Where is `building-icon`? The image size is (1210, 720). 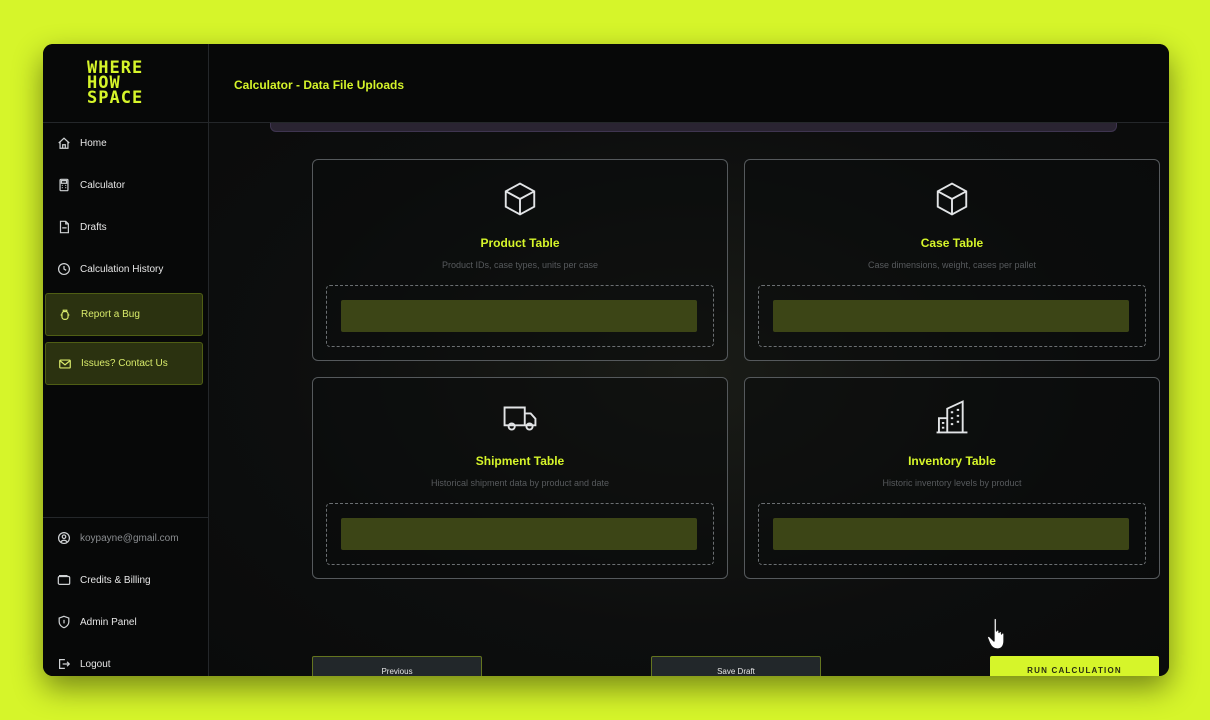
building-icon is located at coordinates (952, 417).